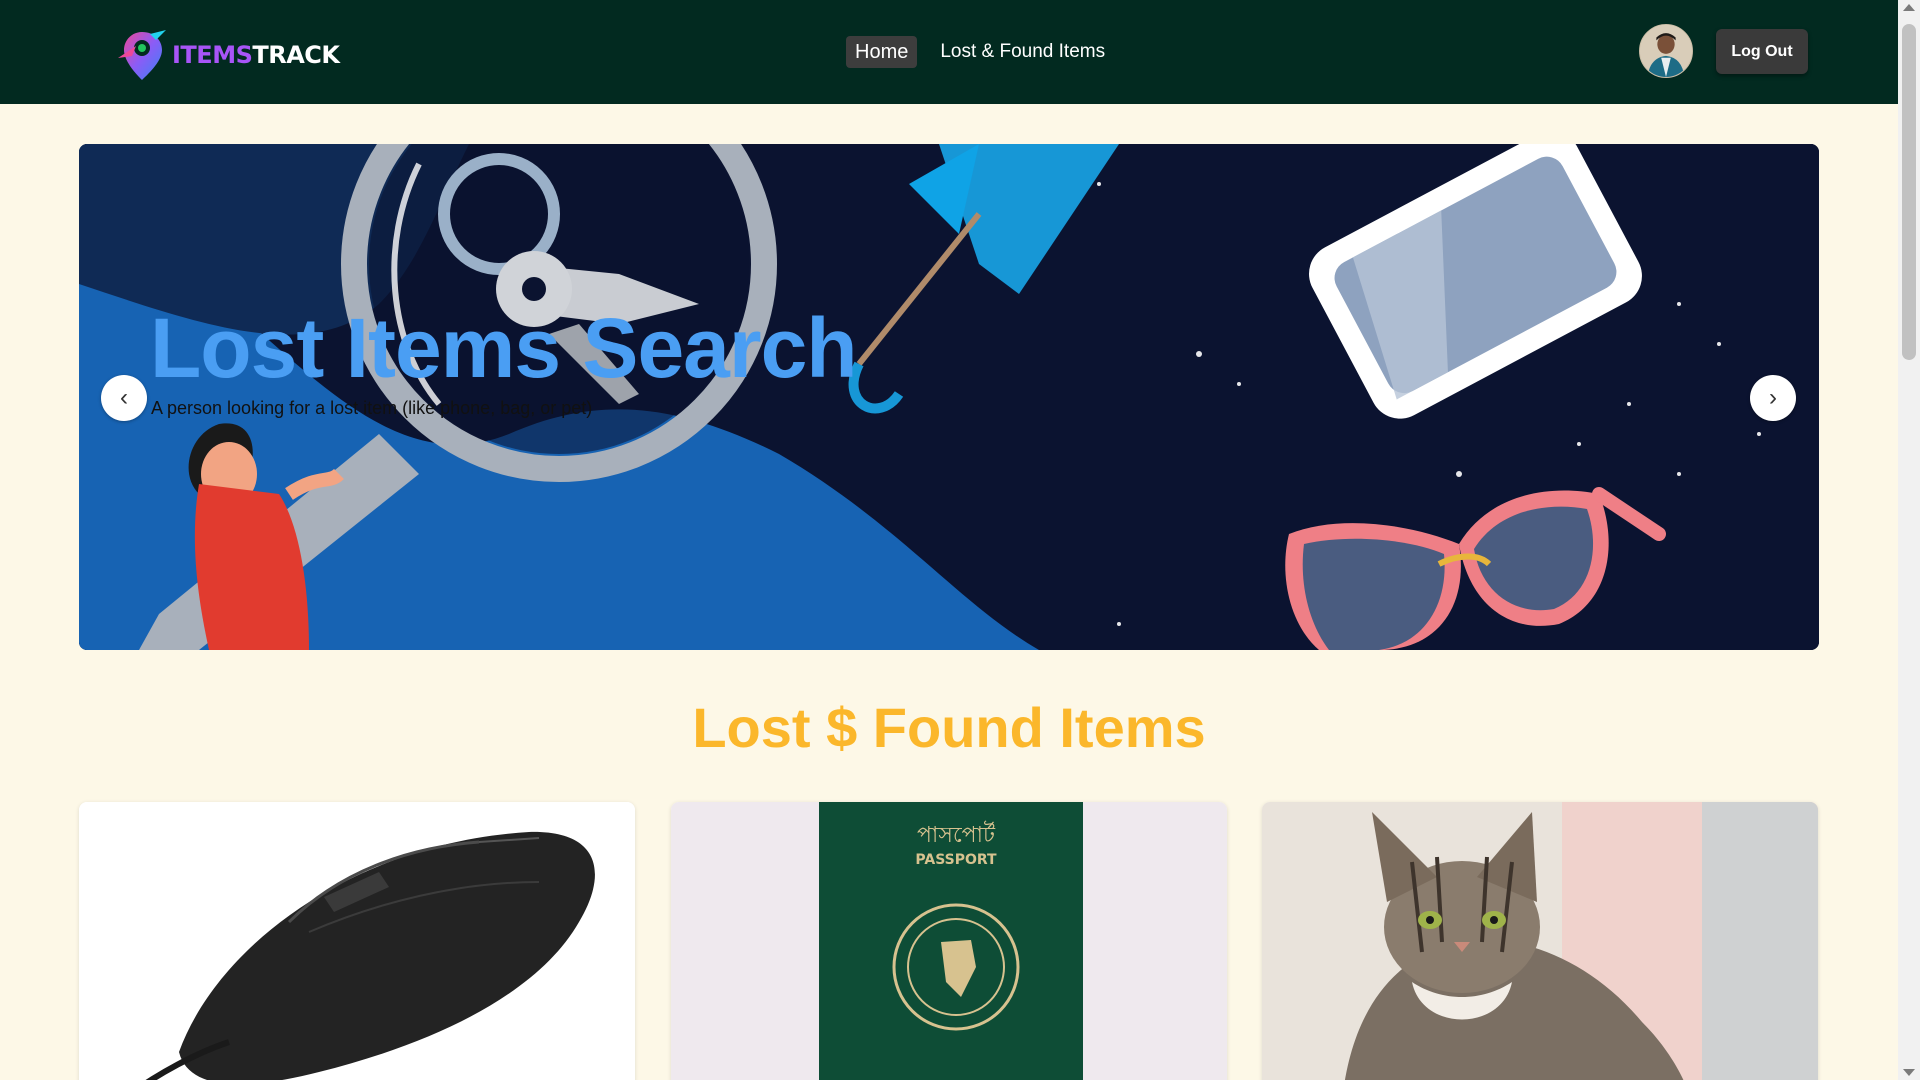 This screenshot has height=1080, width=1920. I want to click on scroll-thumb, so click(1909, 192).